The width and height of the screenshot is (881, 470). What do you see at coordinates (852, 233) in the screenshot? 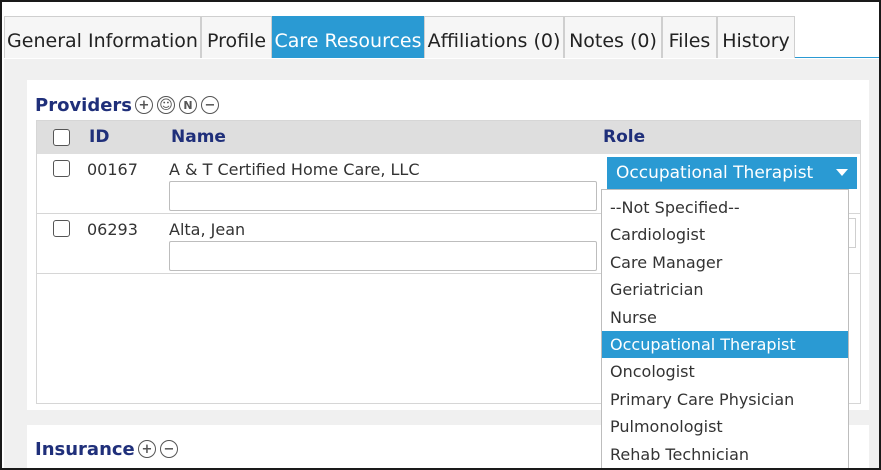
I see `role-select-row2` at bounding box center [852, 233].